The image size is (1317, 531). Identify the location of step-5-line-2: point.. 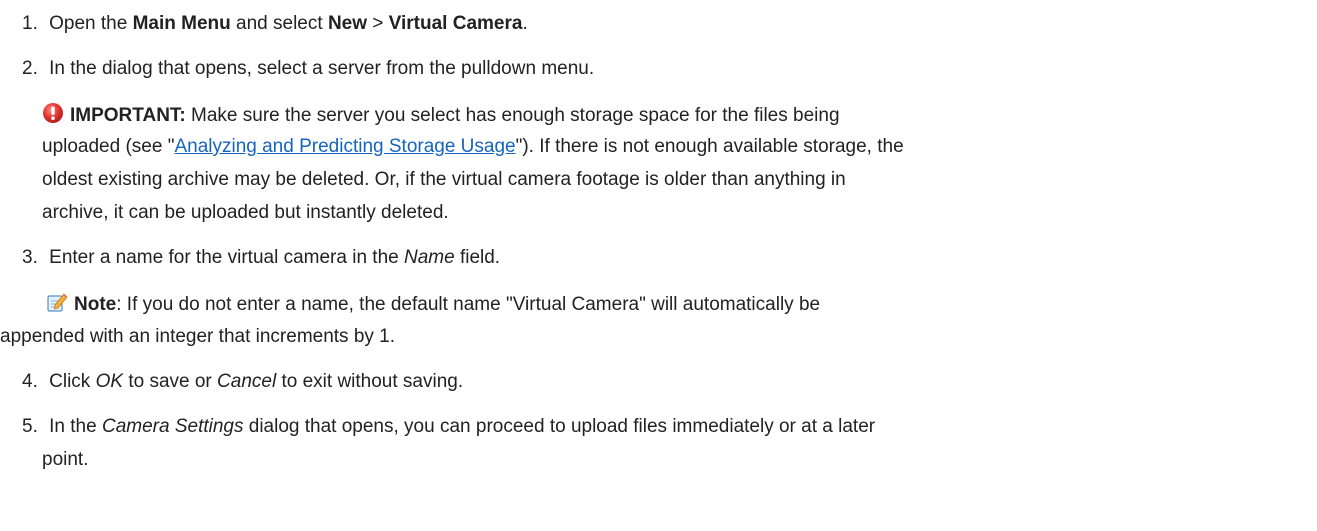
(65, 460).